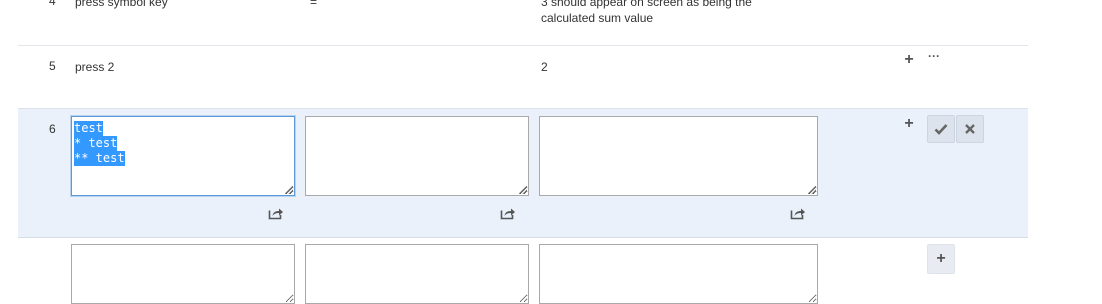 This screenshot has height=304, width=1102. Describe the element at coordinates (678, 156) in the screenshot. I see `step-expected-result-textarea` at that location.